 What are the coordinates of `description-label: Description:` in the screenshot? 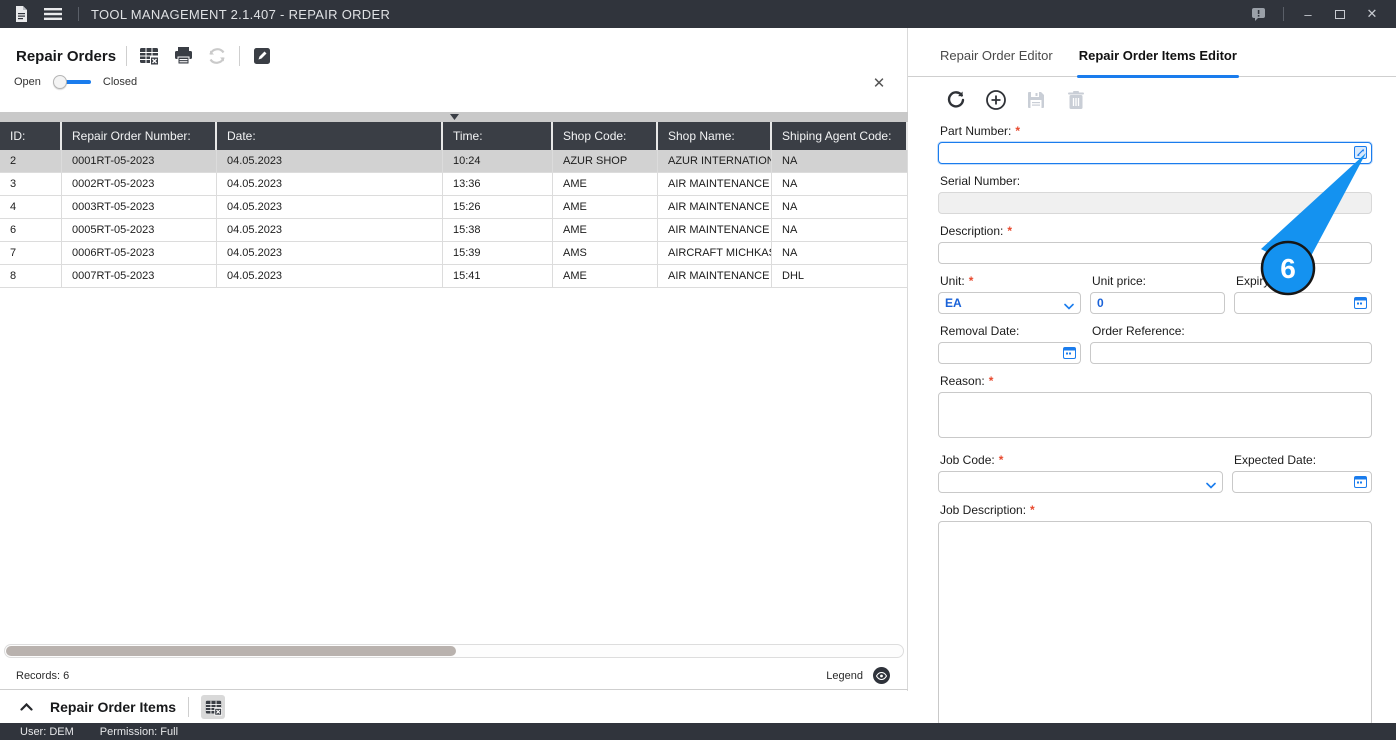 It's located at (972, 231).